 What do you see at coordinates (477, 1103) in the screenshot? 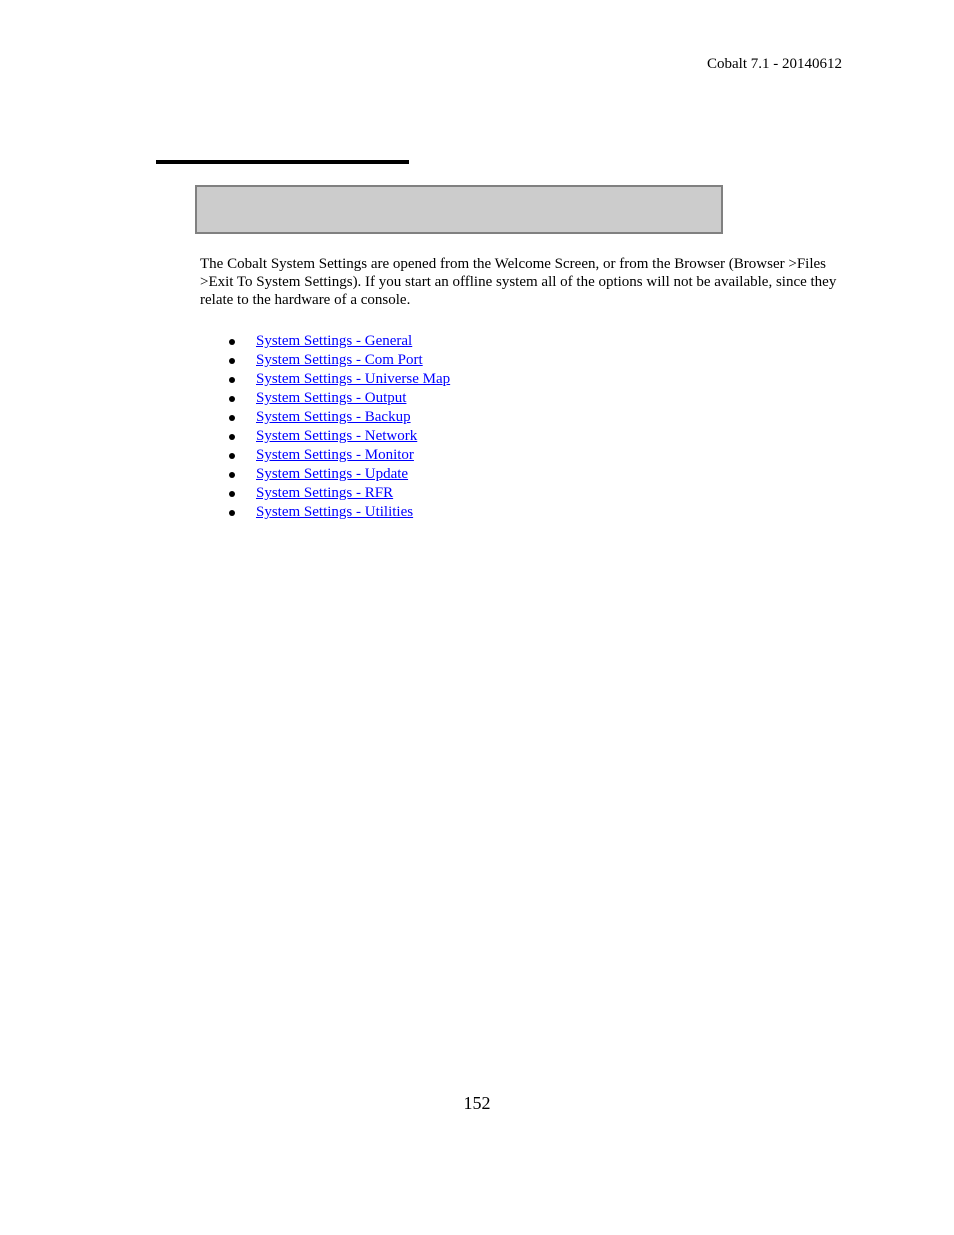
I see `page-number: 152` at bounding box center [477, 1103].